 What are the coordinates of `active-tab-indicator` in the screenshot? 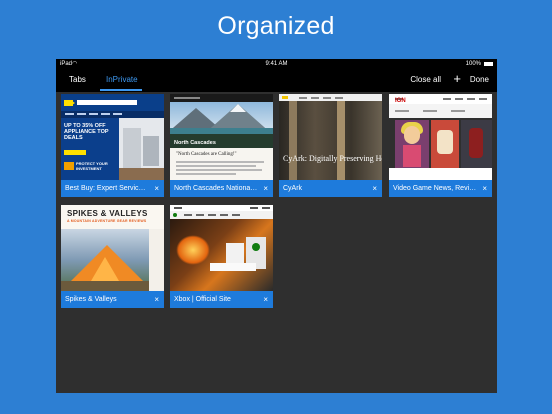 It's located at (121, 90).